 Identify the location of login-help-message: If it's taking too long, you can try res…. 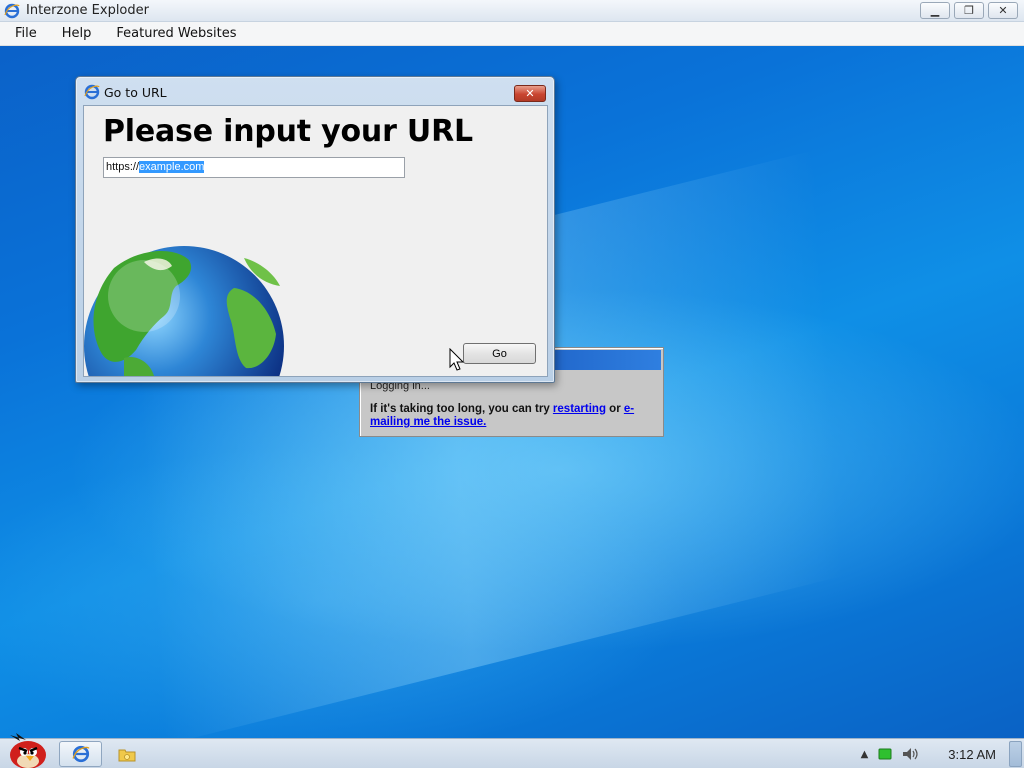
(510, 416).